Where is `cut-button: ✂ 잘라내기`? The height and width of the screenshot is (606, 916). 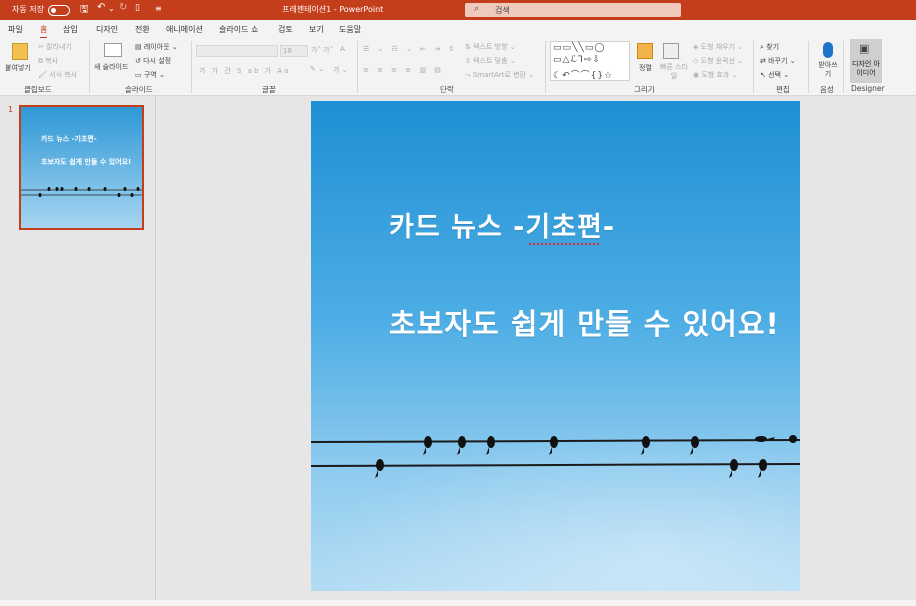 cut-button: ✂ 잘라내기 is located at coordinates (55, 47).